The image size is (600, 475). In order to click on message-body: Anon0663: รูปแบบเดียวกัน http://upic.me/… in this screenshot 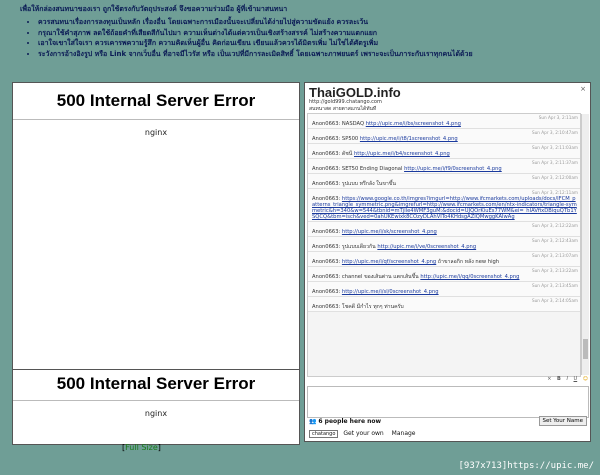, I will do `click(444, 247)`.